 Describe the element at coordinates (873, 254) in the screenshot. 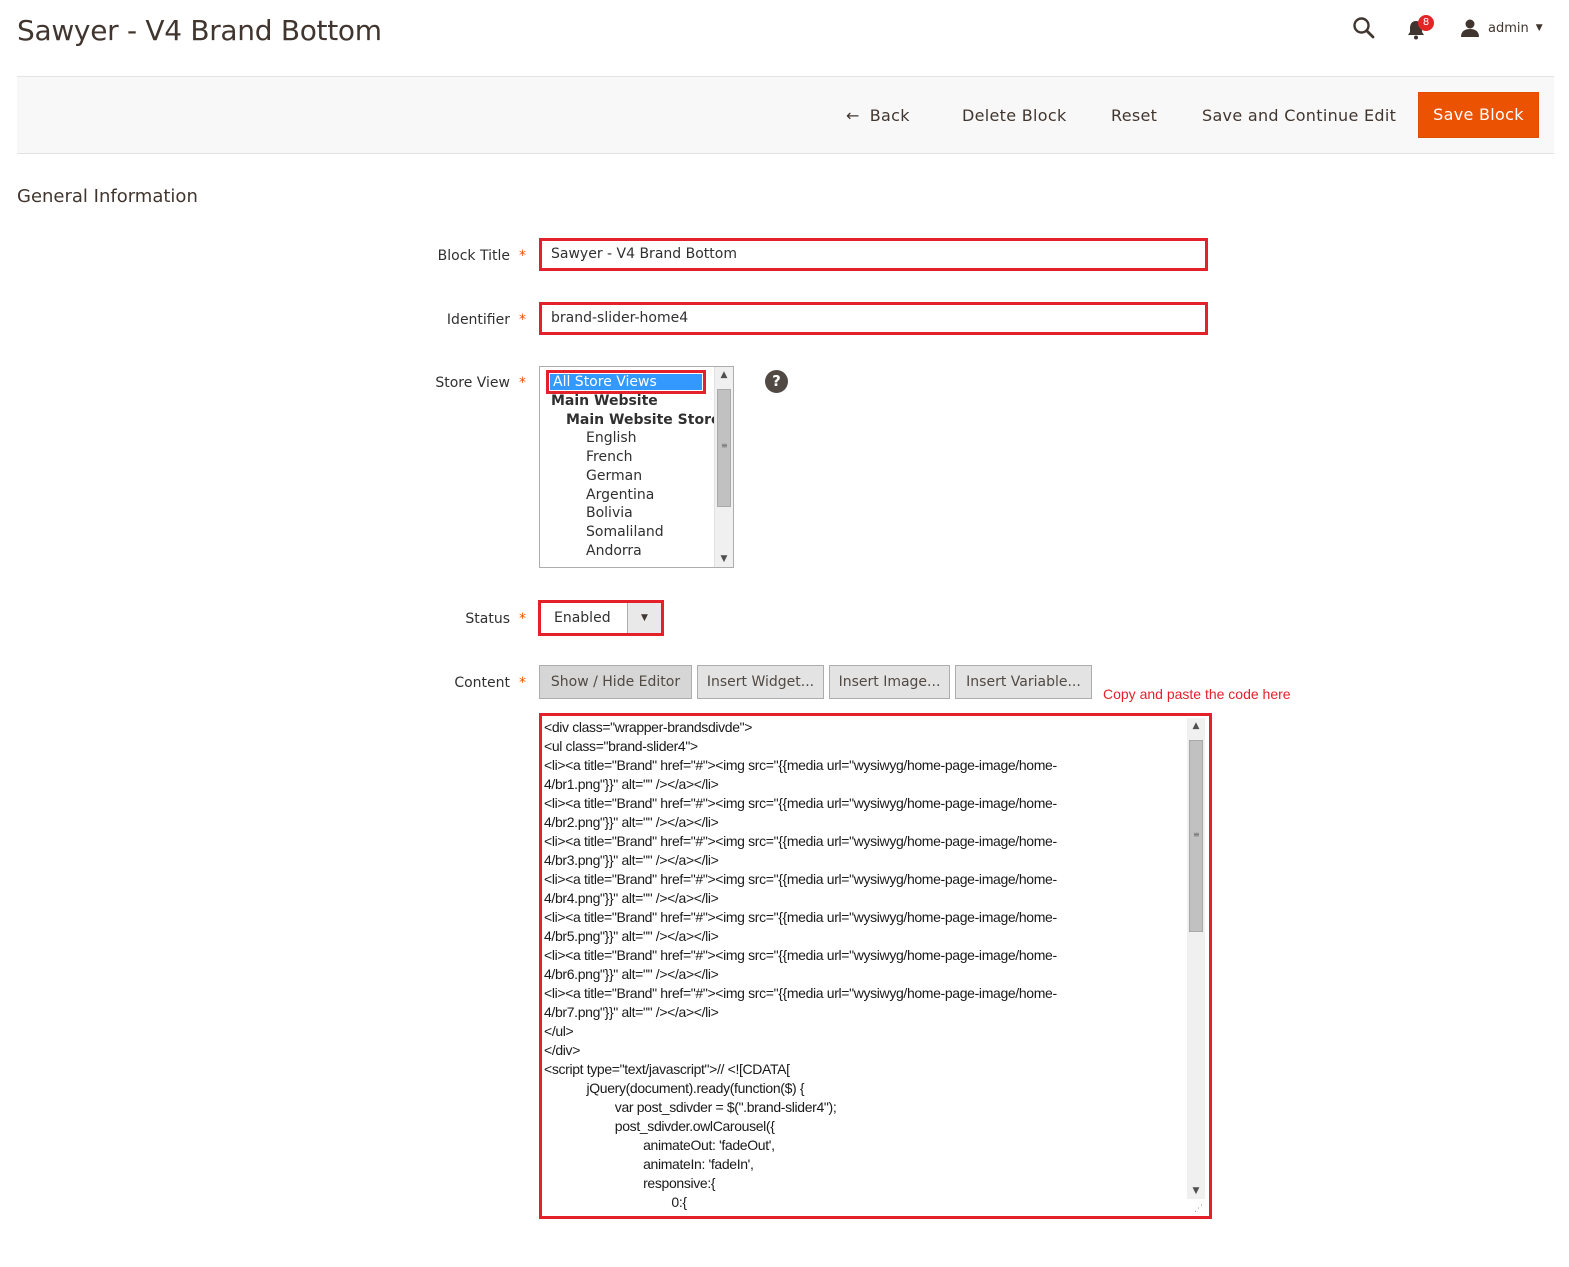

I see `block-title-input: Sawyer - V4 Brand Bottom` at that location.